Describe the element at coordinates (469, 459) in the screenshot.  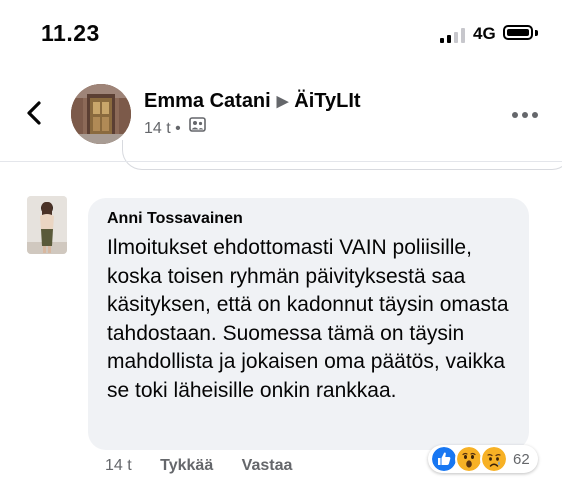
I see `wow-reaction-icon` at that location.